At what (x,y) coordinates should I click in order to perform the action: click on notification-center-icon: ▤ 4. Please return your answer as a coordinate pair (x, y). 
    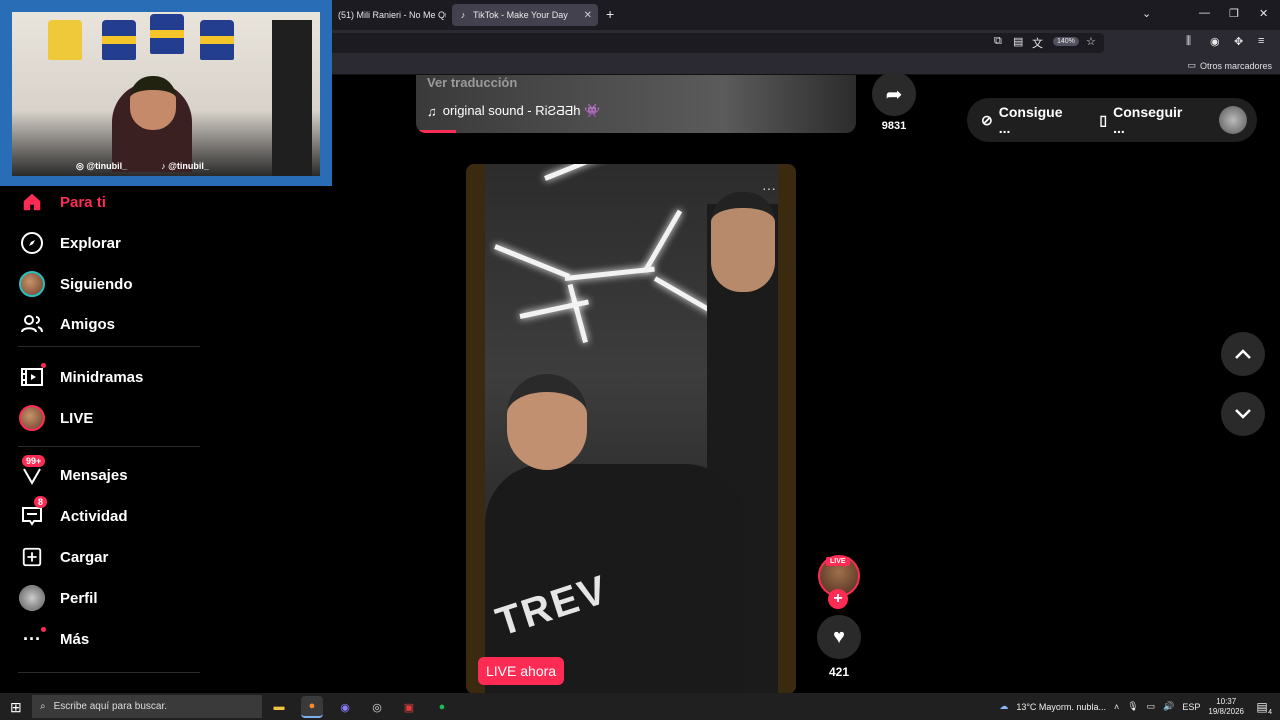
    Looking at the image, I should click on (1262, 708).